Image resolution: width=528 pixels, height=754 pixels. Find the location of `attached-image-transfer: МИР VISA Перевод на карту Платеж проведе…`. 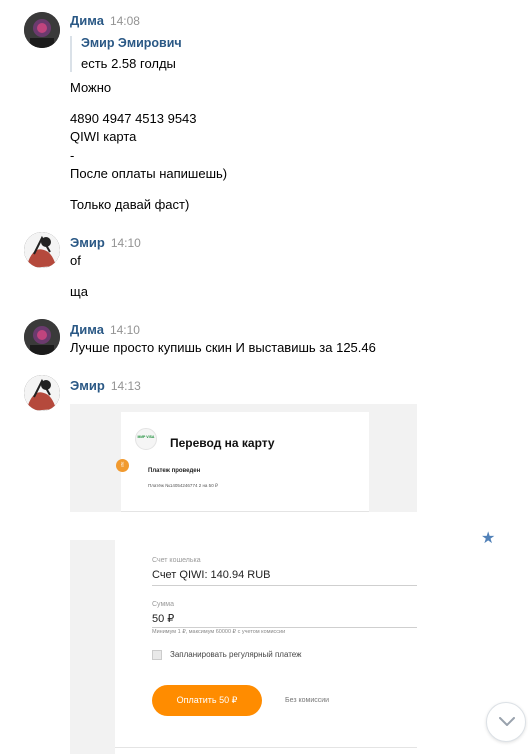

attached-image-transfer: МИР VISA Перевод на карту Платеж проведе… is located at coordinates (243, 458).